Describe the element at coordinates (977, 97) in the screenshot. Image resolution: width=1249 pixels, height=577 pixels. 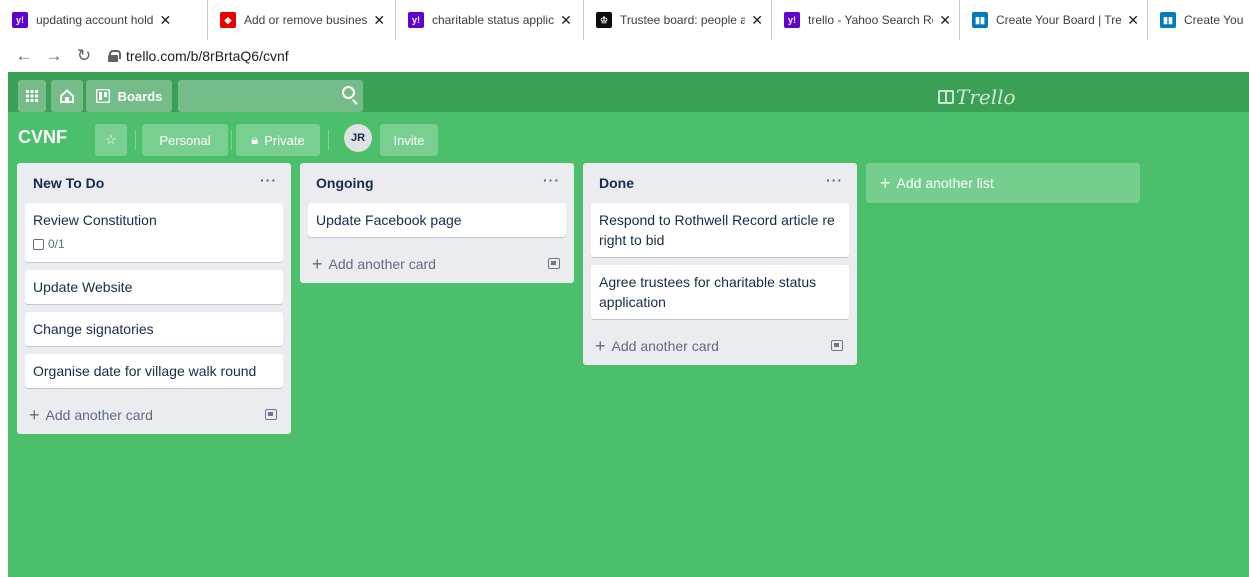
I see `trello-logo: Trello` at that location.